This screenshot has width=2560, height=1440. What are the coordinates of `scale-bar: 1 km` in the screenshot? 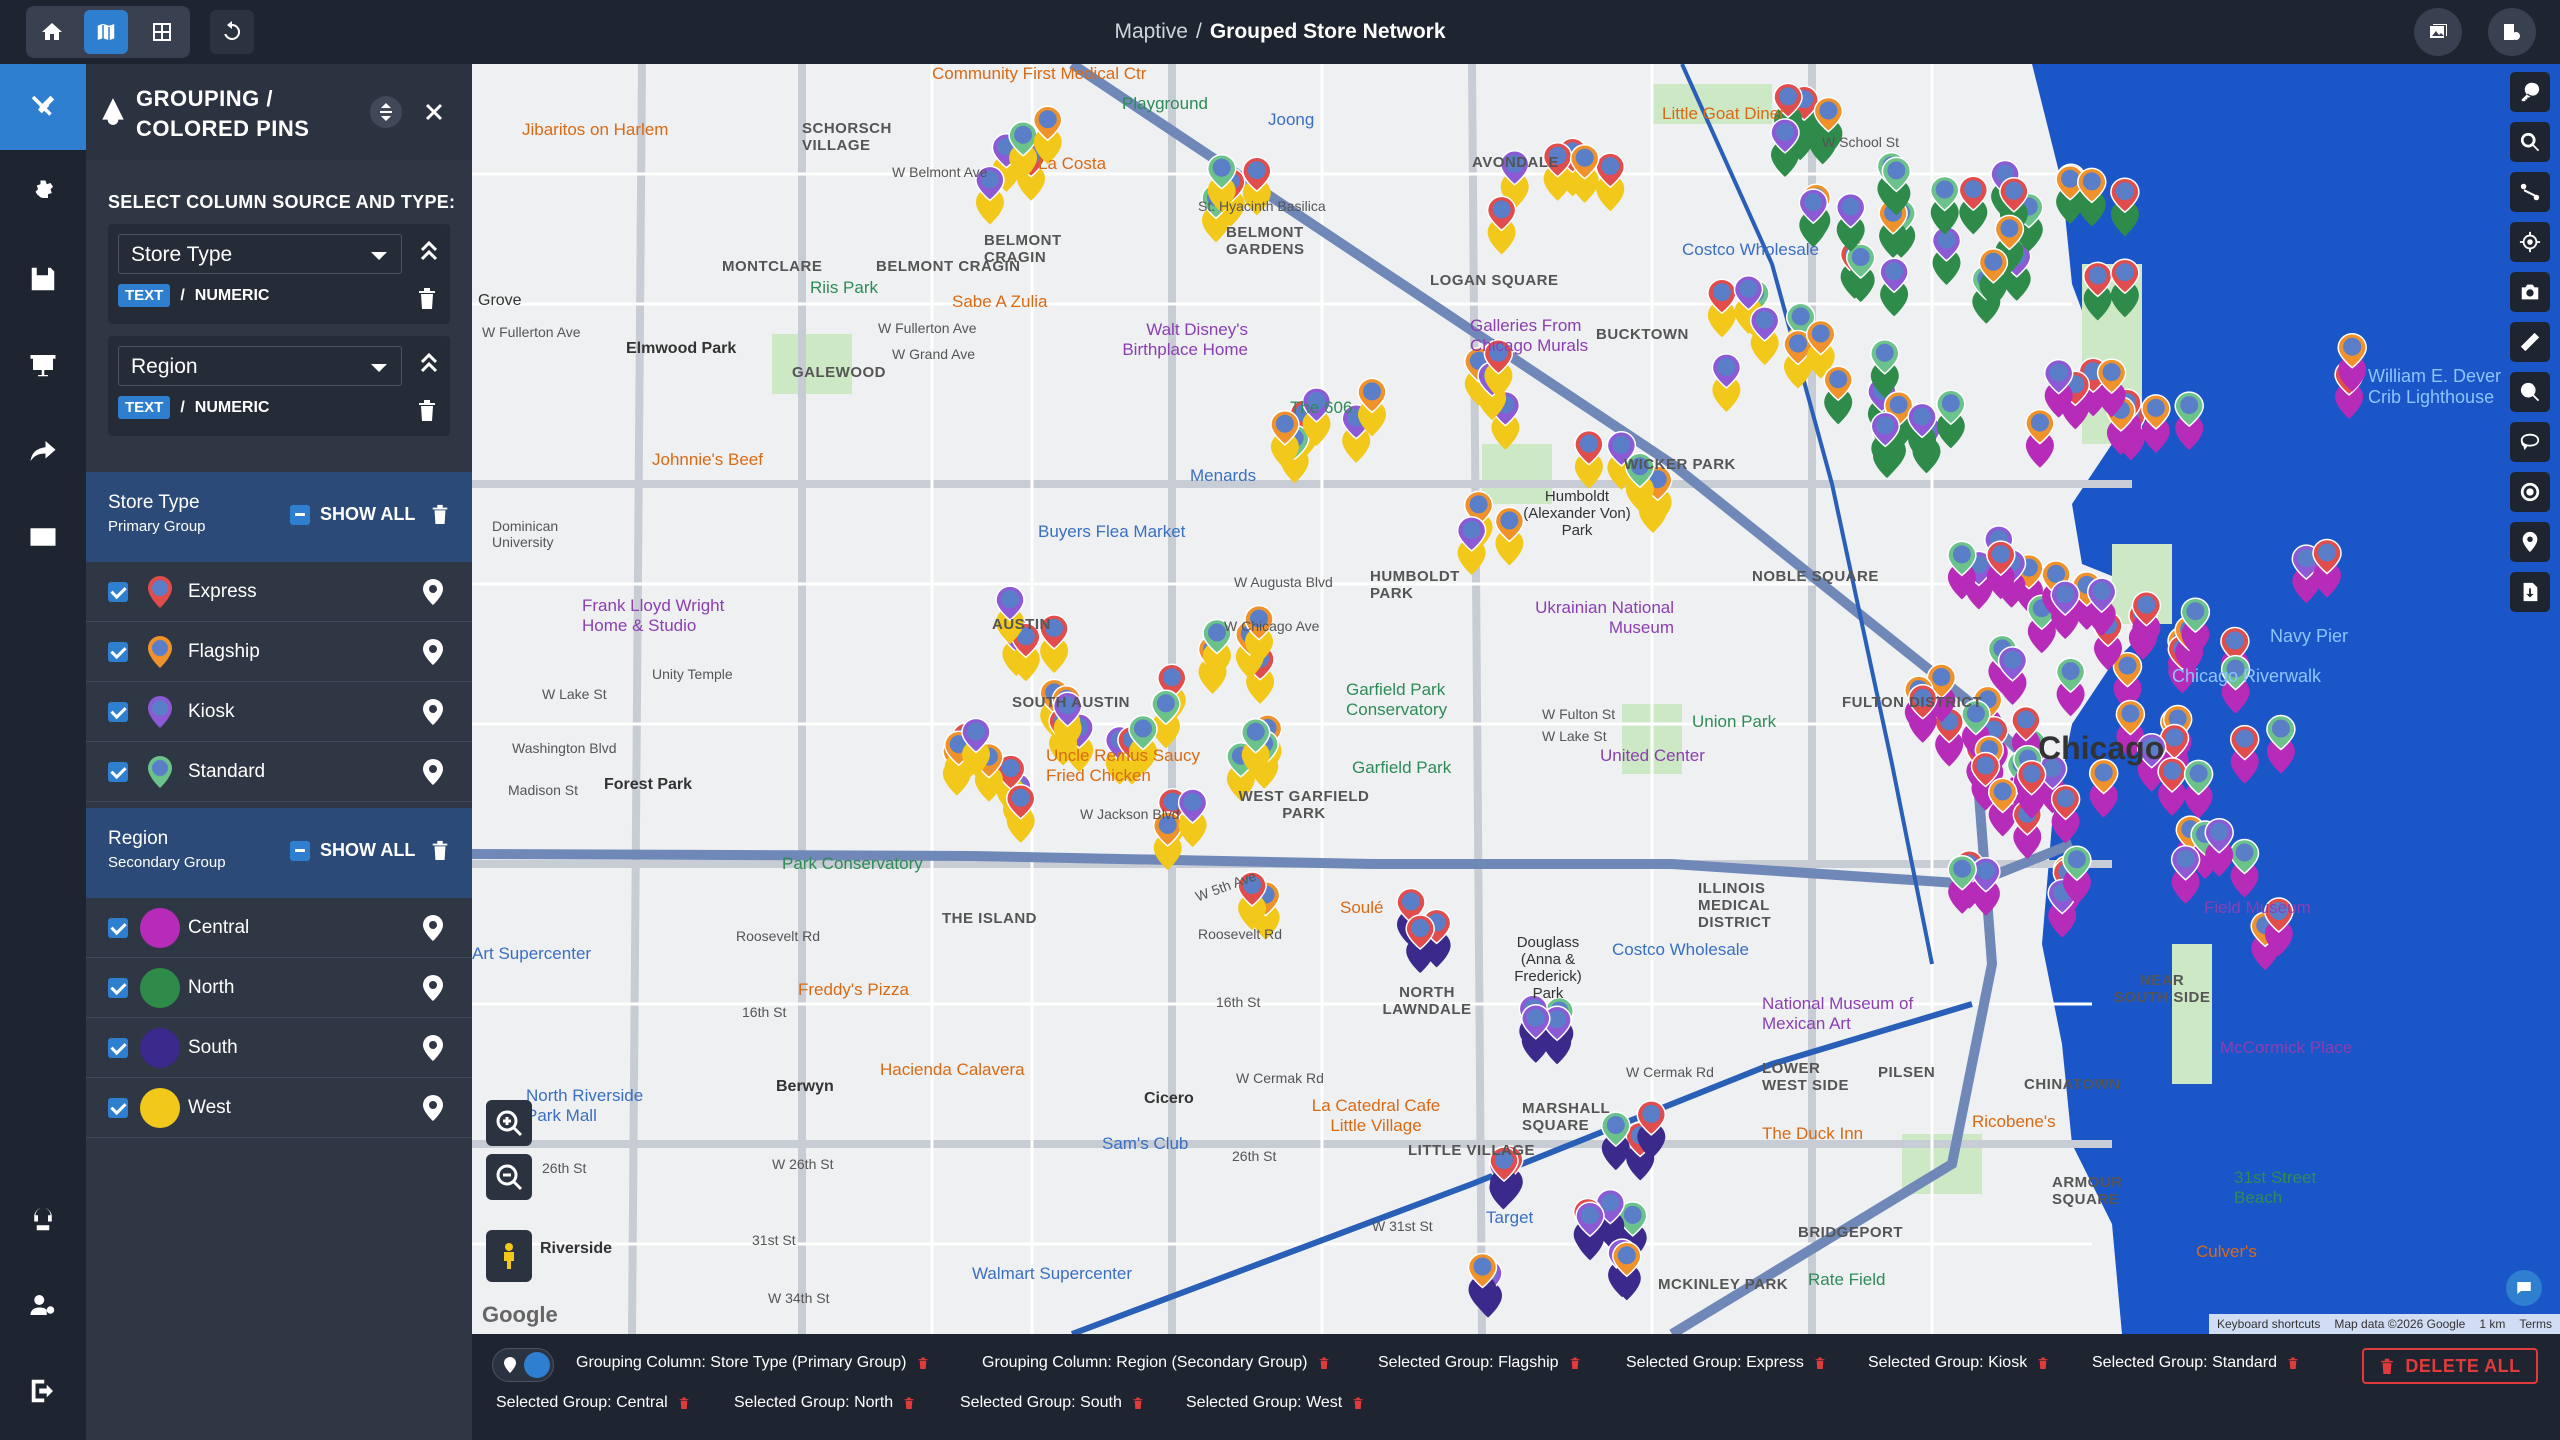 It's located at (2492, 1324).